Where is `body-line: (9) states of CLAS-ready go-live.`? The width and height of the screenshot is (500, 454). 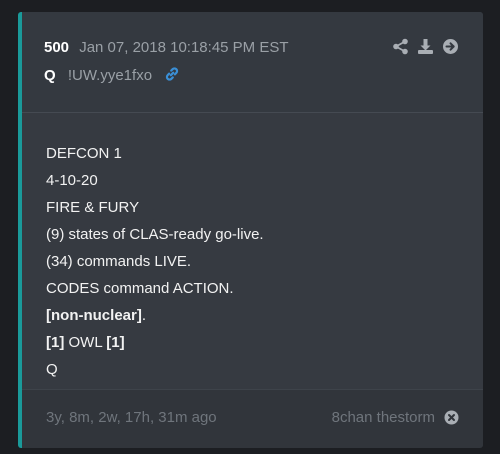 body-line: (9) states of CLAS-ready go-live. is located at coordinates (264, 234).